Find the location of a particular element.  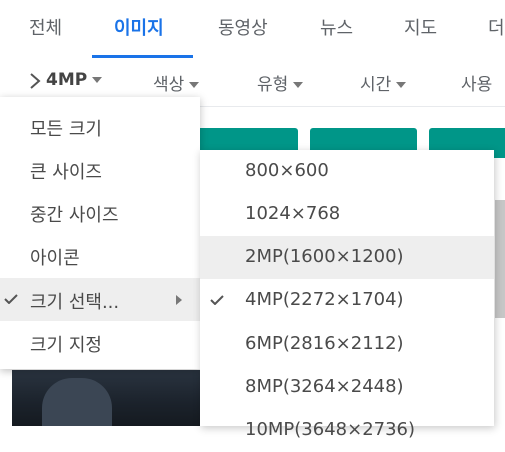

color-filter-dropdown: 색상 is located at coordinates (176, 82).